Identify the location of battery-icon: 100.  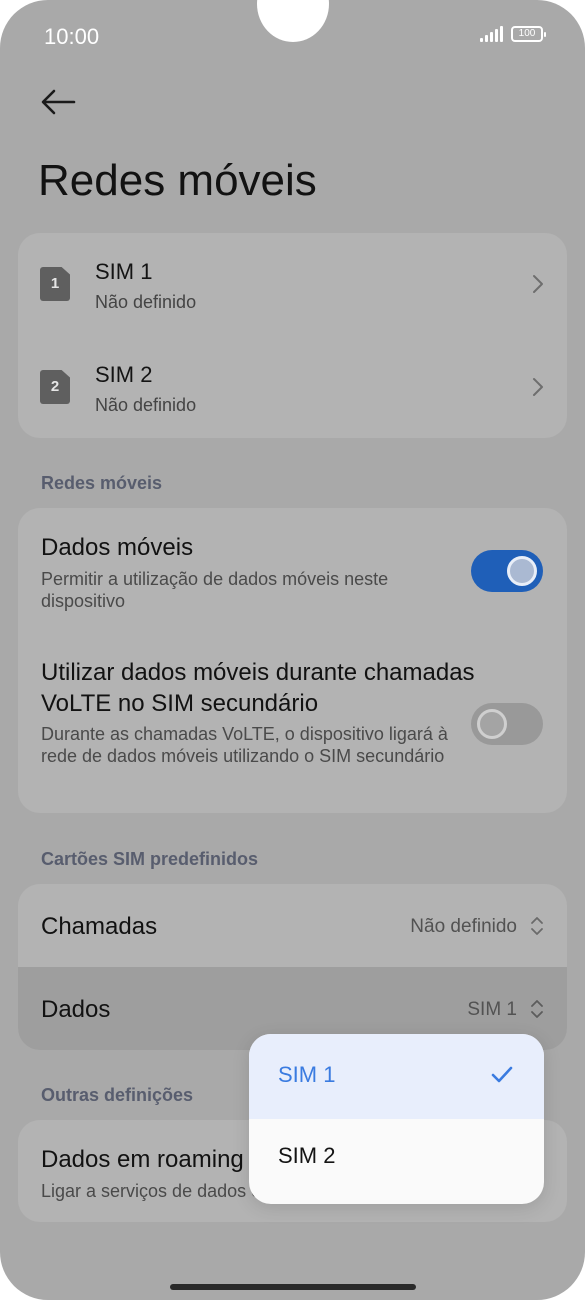
(528, 34).